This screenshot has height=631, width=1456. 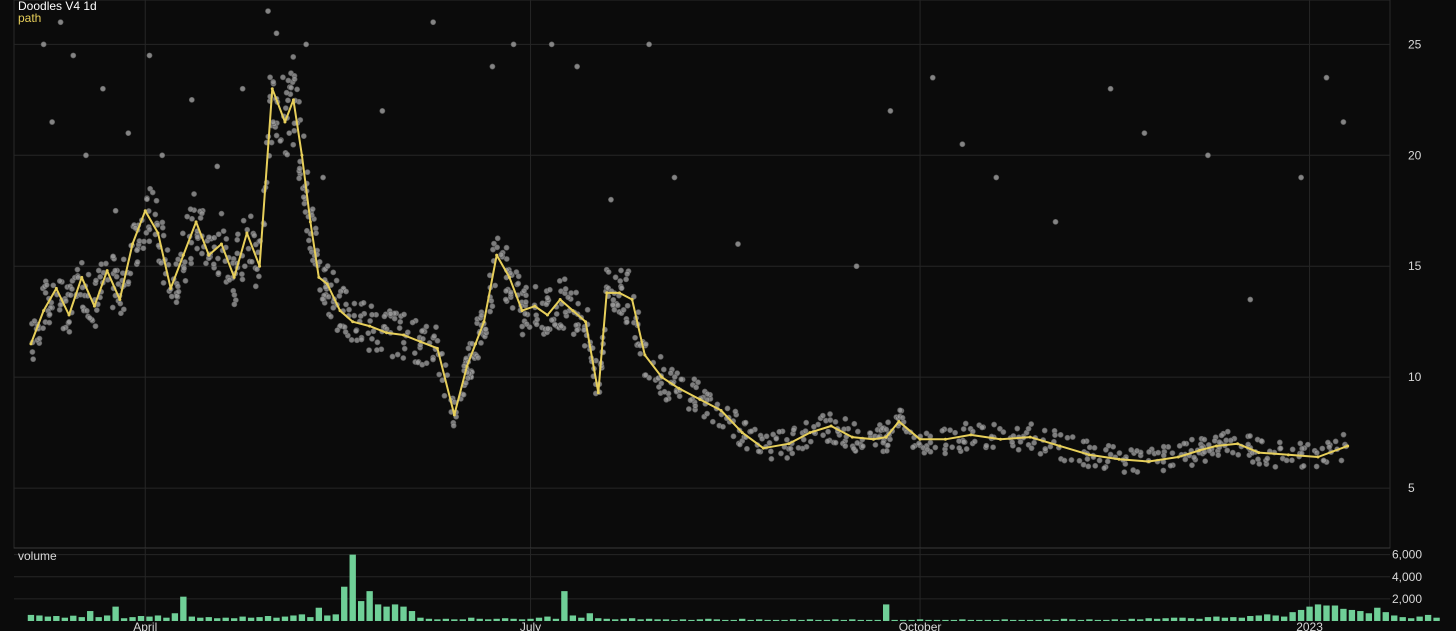 I want to click on volume-axis-labels: 2,000 4,000 6,000, so click(x=1407, y=577).